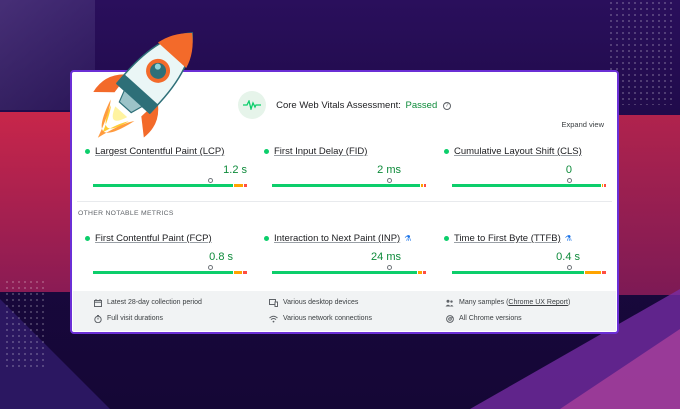 This screenshot has height=409, width=680. I want to click on footer-network: Various network connections, so click(320, 318).